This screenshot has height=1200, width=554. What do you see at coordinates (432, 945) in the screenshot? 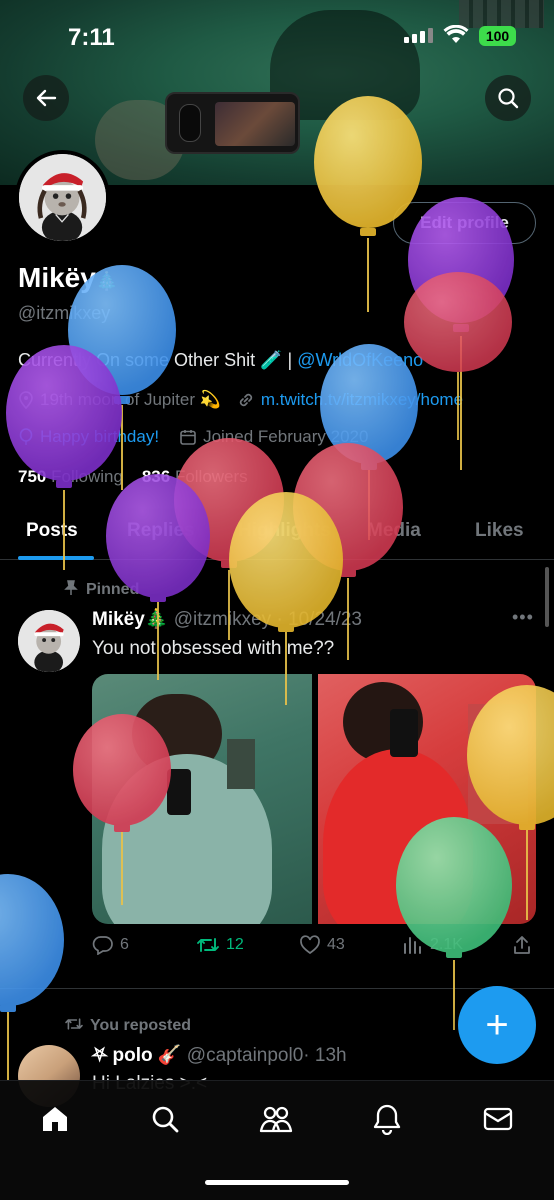
I see `views-button: 2.1K` at bounding box center [432, 945].